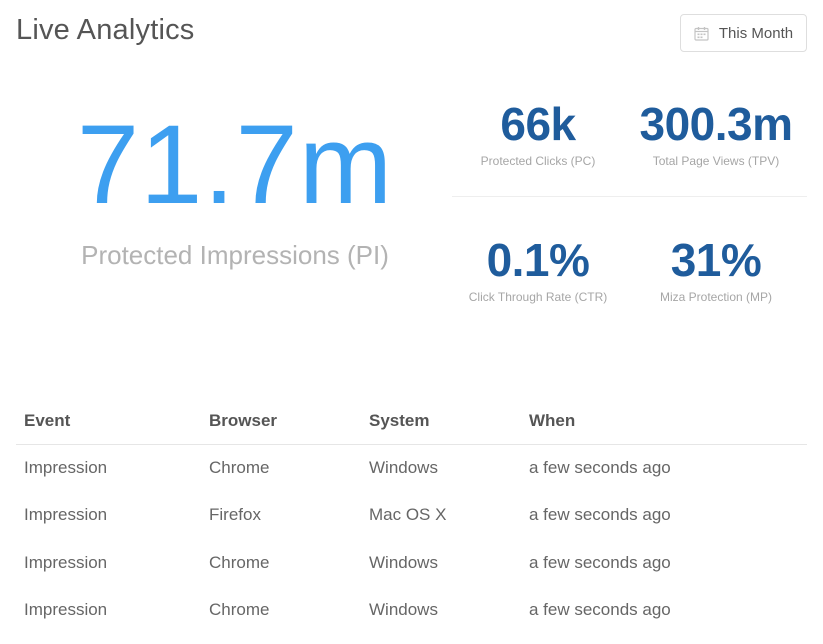  What do you see at coordinates (716, 260) in the screenshot?
I see `stat-value: 31%` at bounding box center [716, 260].